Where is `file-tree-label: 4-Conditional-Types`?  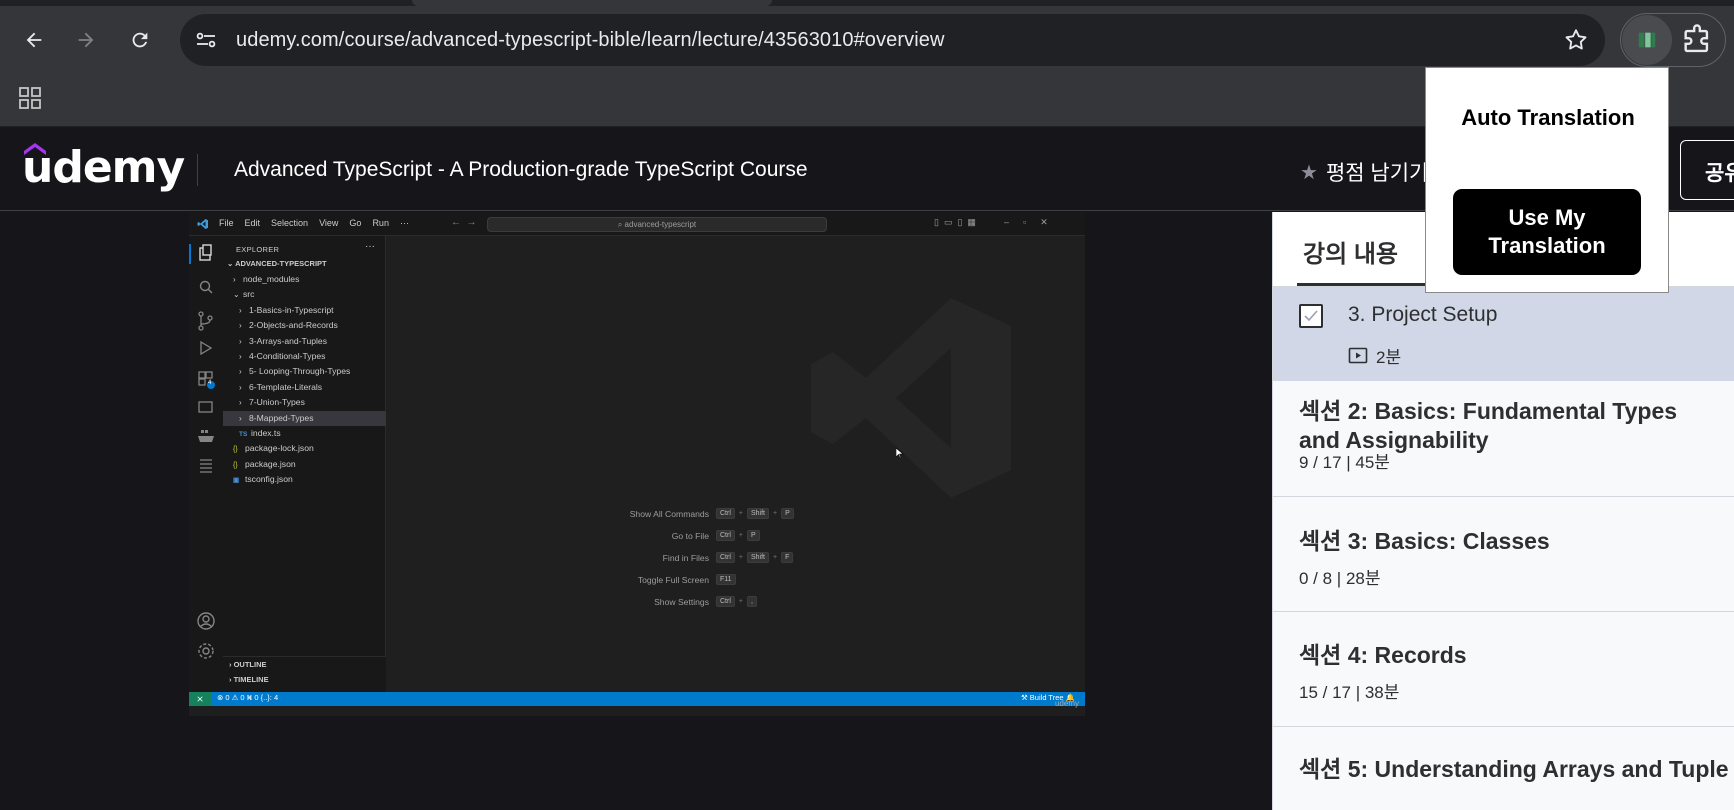
file-tree-label: 4-Conditional-Types is located at coordinates (287, 355).